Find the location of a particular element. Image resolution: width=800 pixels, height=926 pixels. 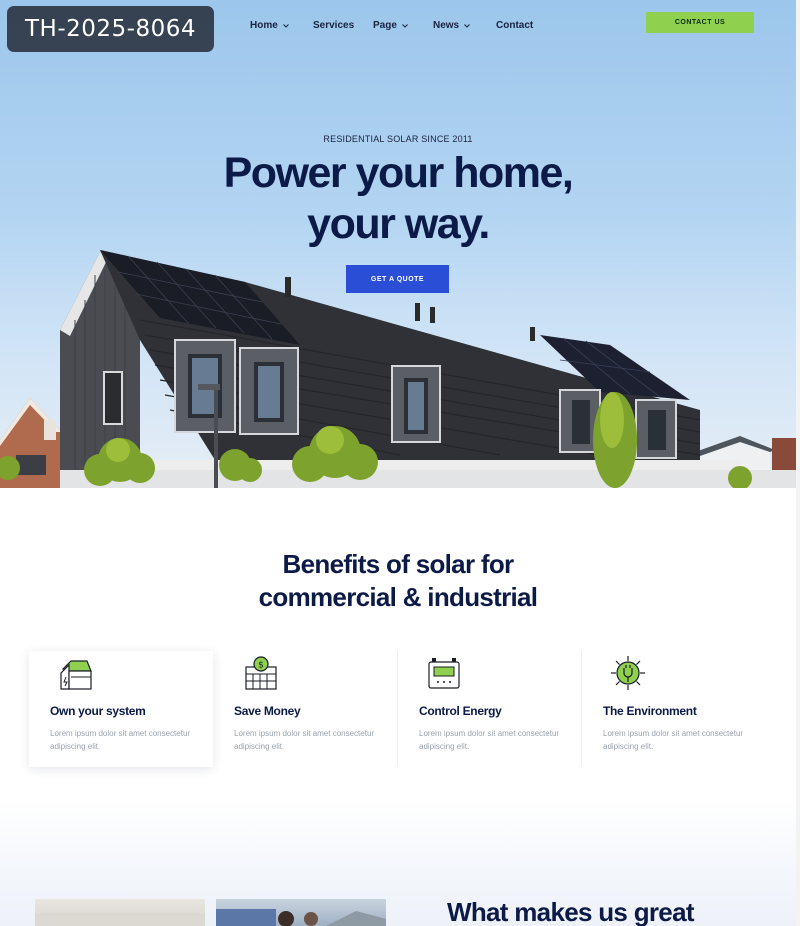

nav-item-label: Page is located at coordinates (385, 25).